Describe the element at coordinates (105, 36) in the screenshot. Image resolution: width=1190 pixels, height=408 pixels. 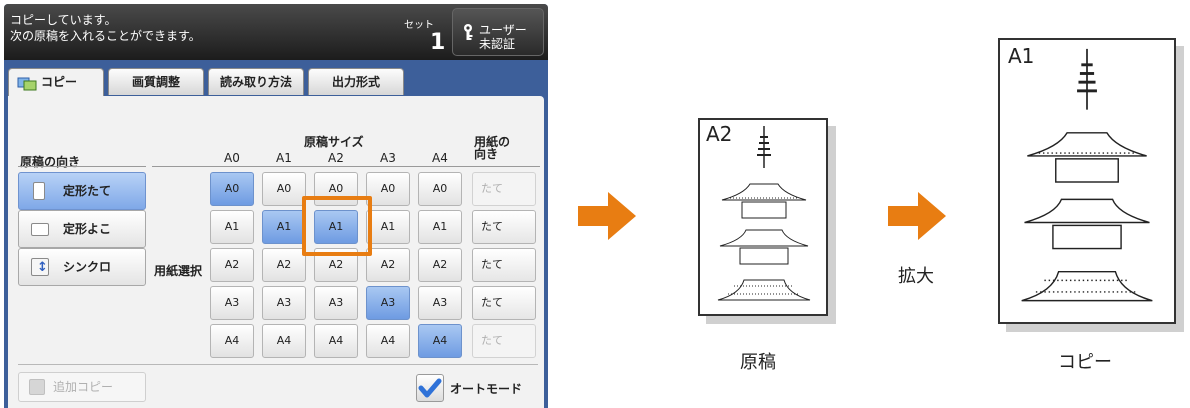
I see `status-message-line2: 次の原稿を入れることができます。` at that location.